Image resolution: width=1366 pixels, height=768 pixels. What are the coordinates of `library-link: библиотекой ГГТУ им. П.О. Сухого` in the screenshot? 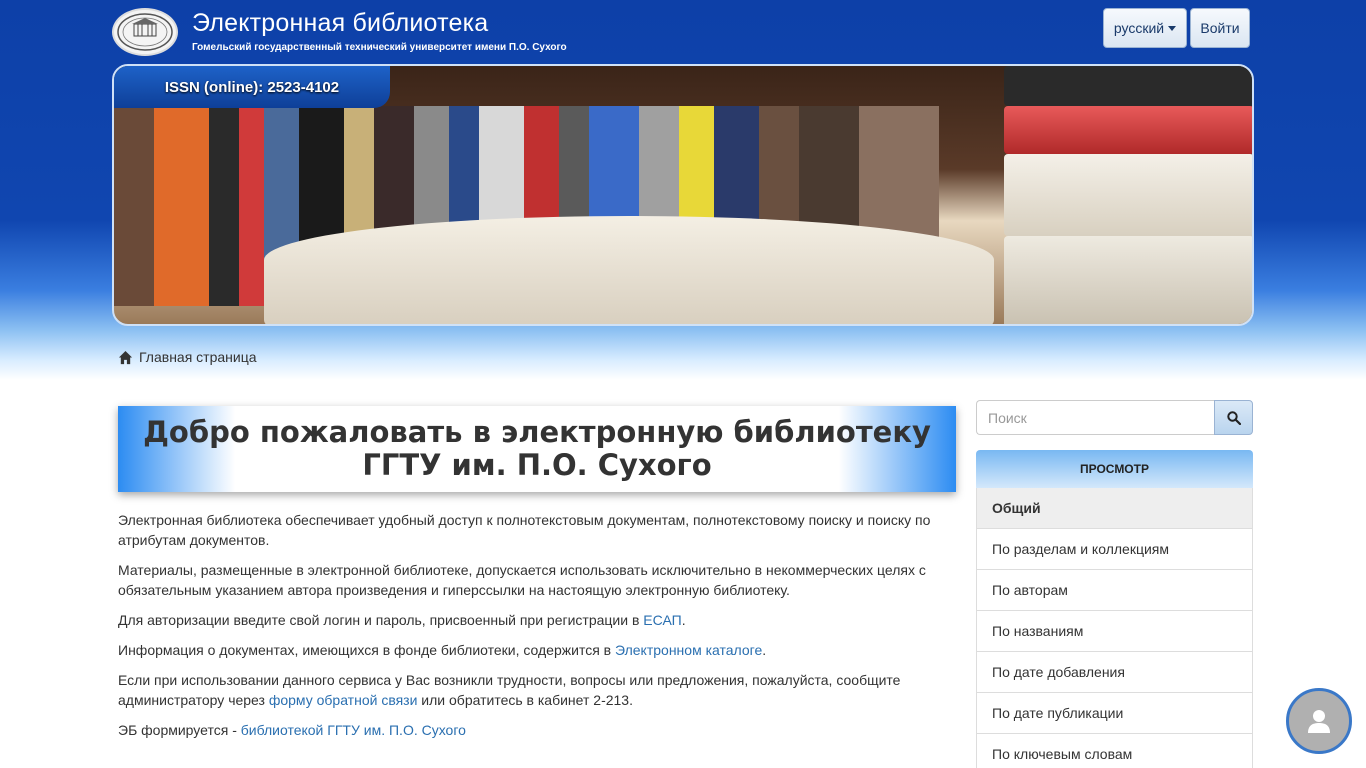 It's located at (353, 730).